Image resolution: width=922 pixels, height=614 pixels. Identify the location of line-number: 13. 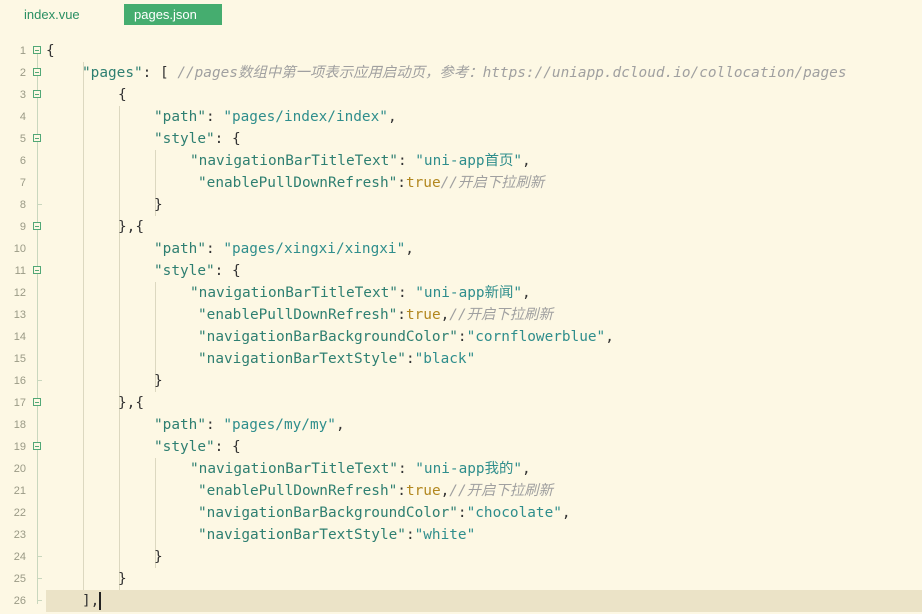
(19, 315).